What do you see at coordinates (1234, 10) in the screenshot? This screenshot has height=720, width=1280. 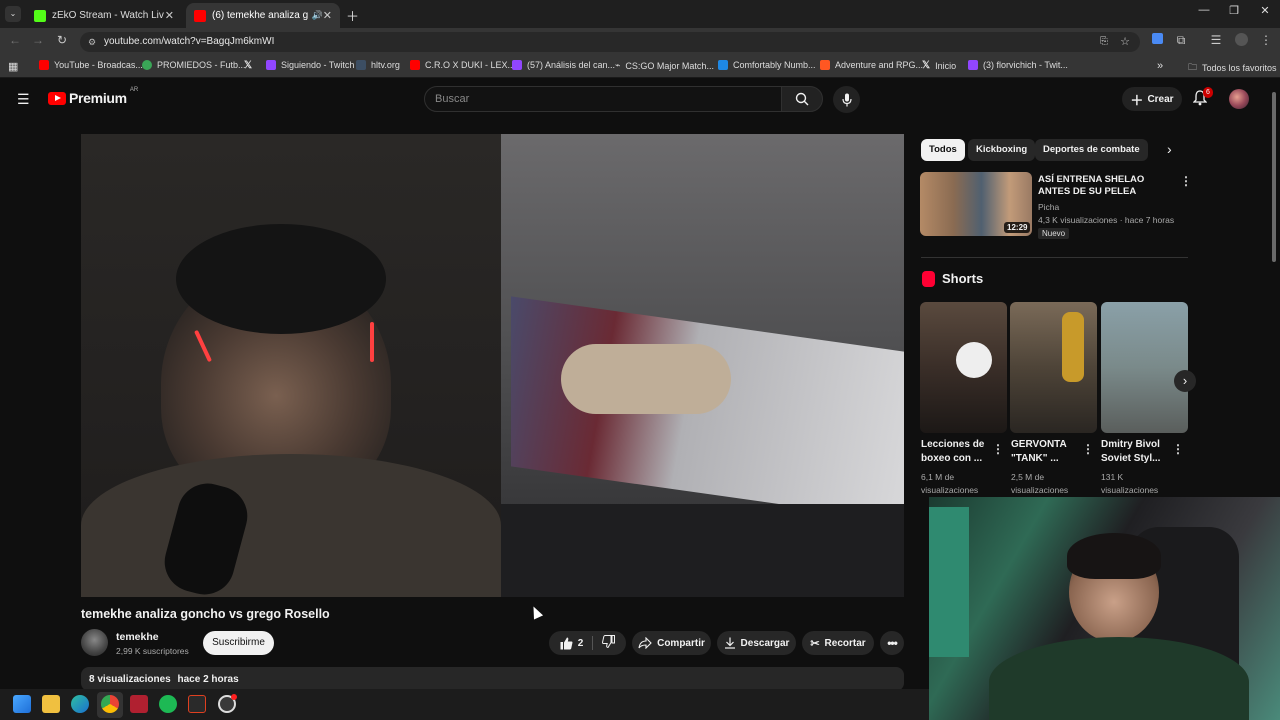 I see `restore-icon: ❐` at bounding box center [1234, 10].